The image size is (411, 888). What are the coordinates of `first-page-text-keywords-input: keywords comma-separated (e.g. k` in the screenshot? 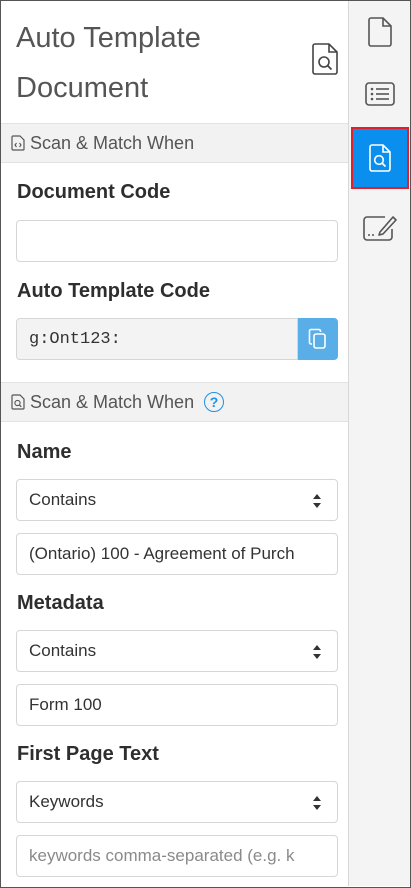 It's located at (177, 856).